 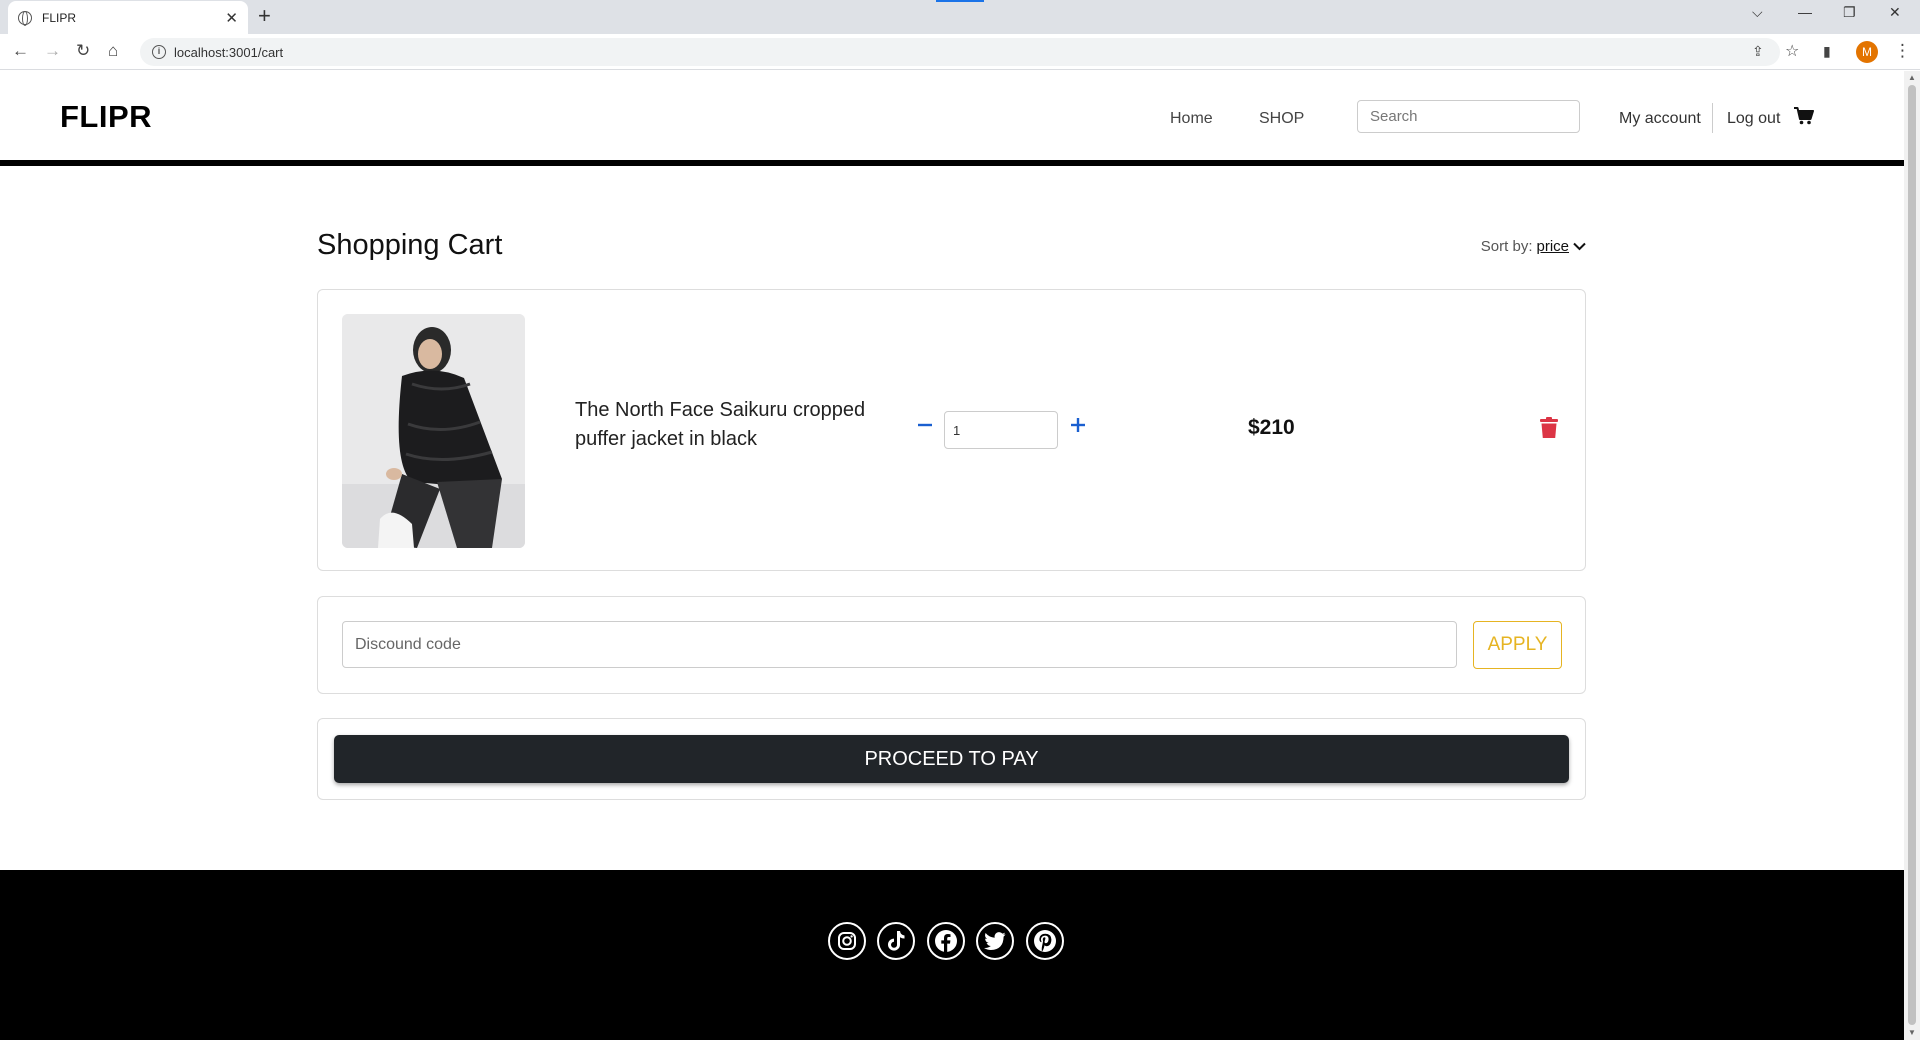 I want to click on proceed-to-pay-button: PROCEED TO PAY, so click(x=951, y=759).